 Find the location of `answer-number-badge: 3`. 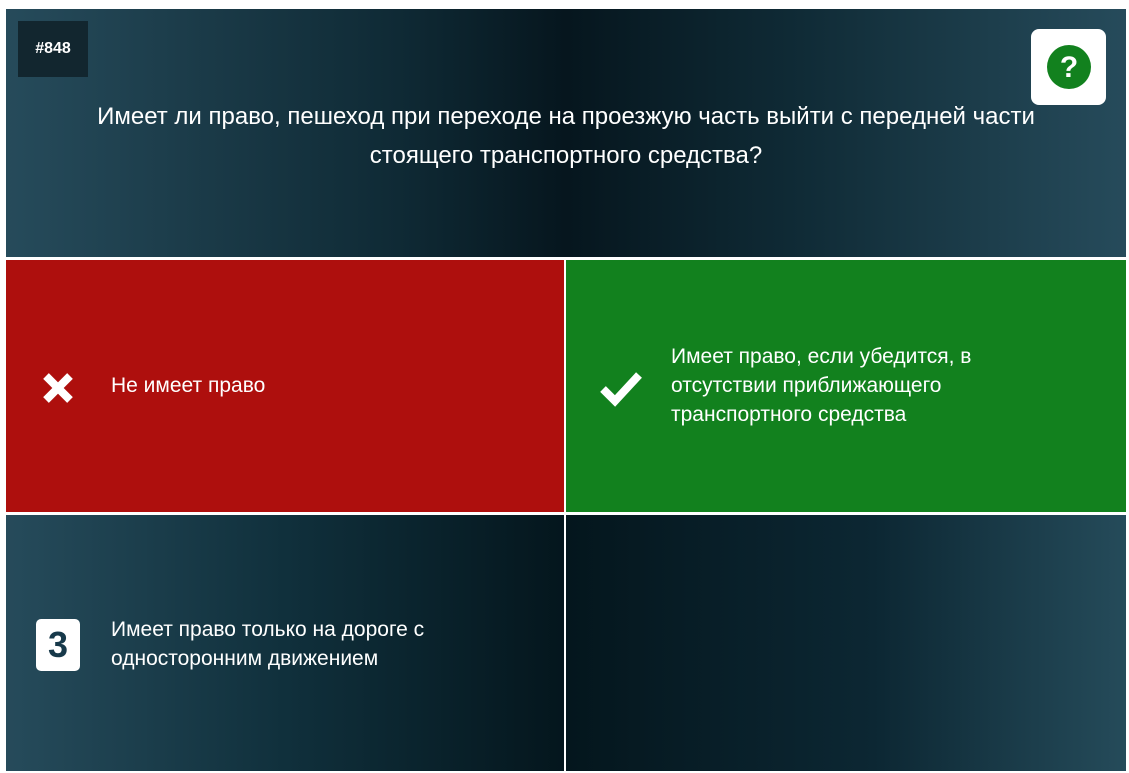

answer-number-badge: 3 is located at coordinates (58, 645).